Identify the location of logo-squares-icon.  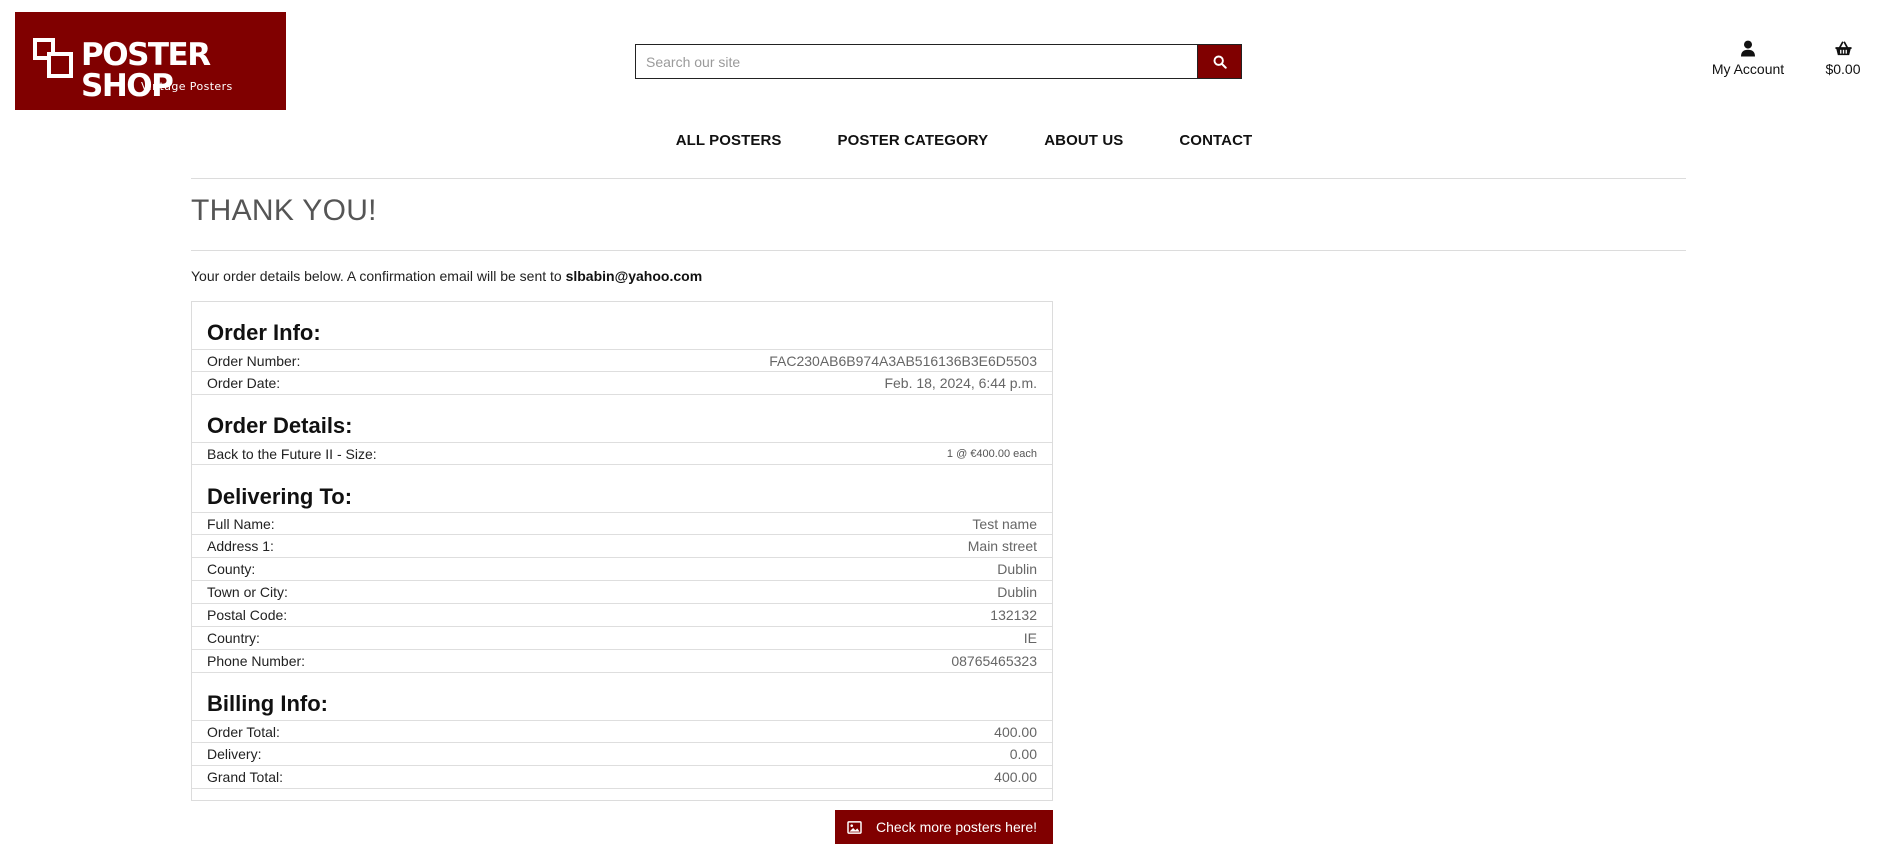
(54, 58).